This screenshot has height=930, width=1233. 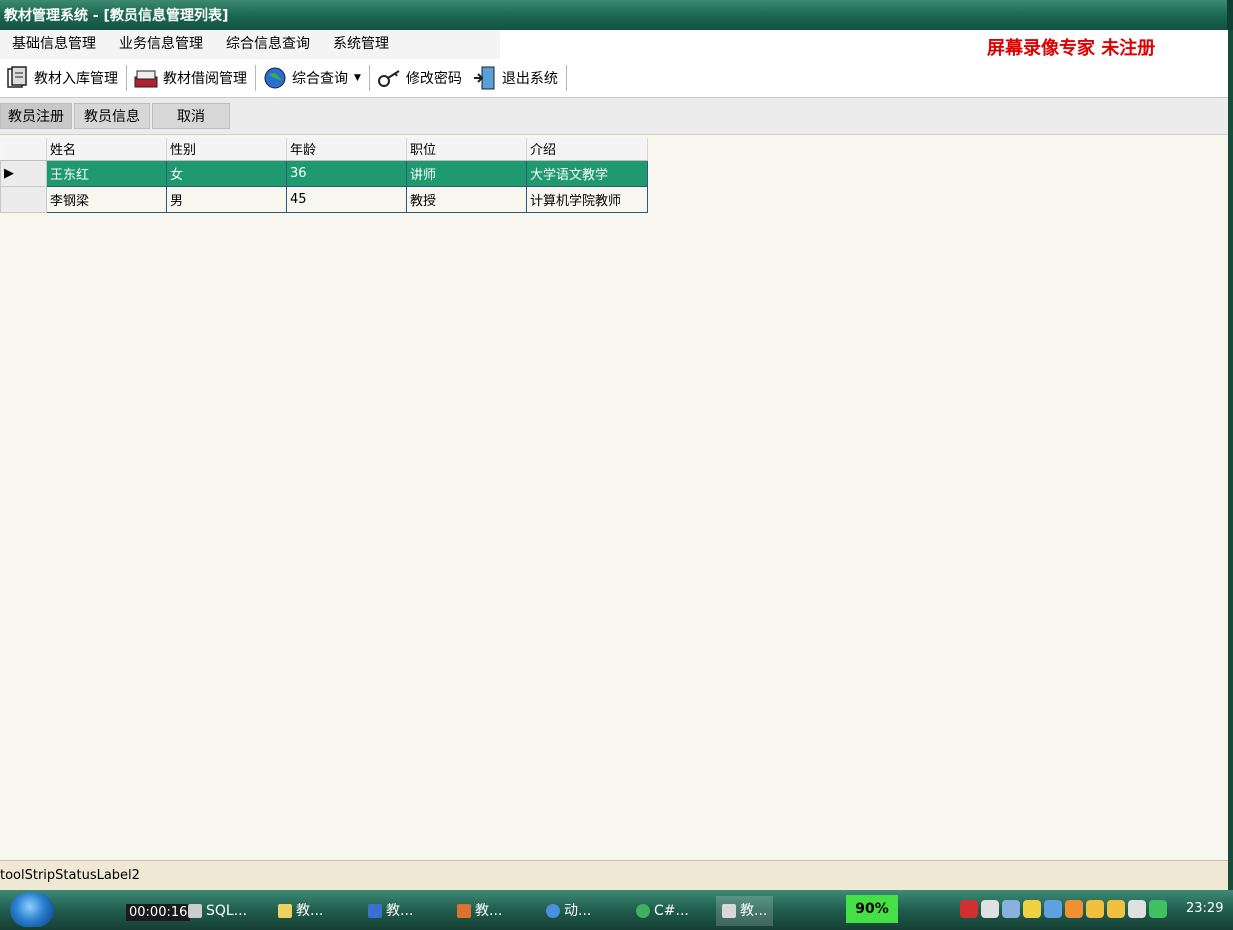 What do you see at coordinates (226, 199) in the screenshot?
I see `cell-gender: 男` at bounding box center [226, 199].